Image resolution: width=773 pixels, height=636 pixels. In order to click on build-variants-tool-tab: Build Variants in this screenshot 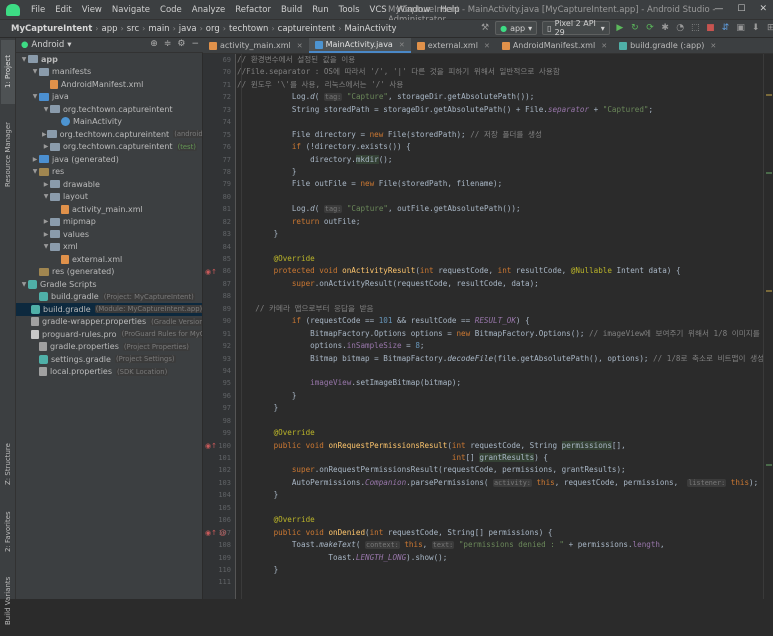, I will do `click(8, 601)`.